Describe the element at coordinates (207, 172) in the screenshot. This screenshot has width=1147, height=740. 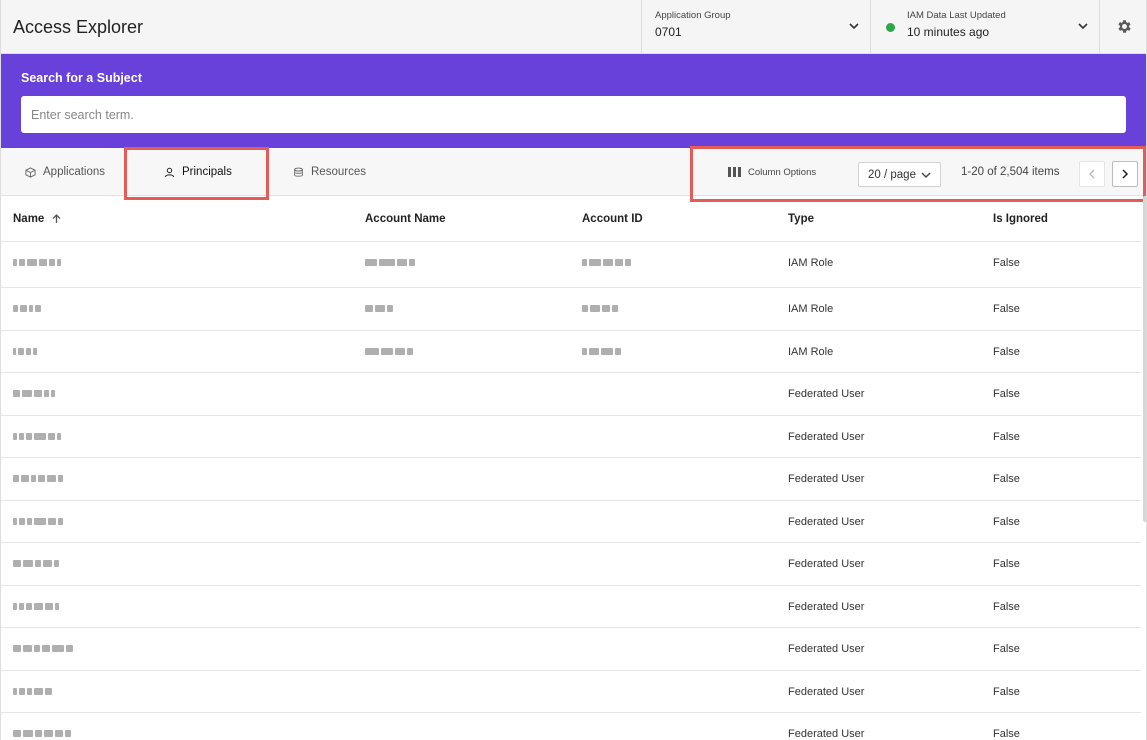
I see `tab-principals-label: Principals` at that location.